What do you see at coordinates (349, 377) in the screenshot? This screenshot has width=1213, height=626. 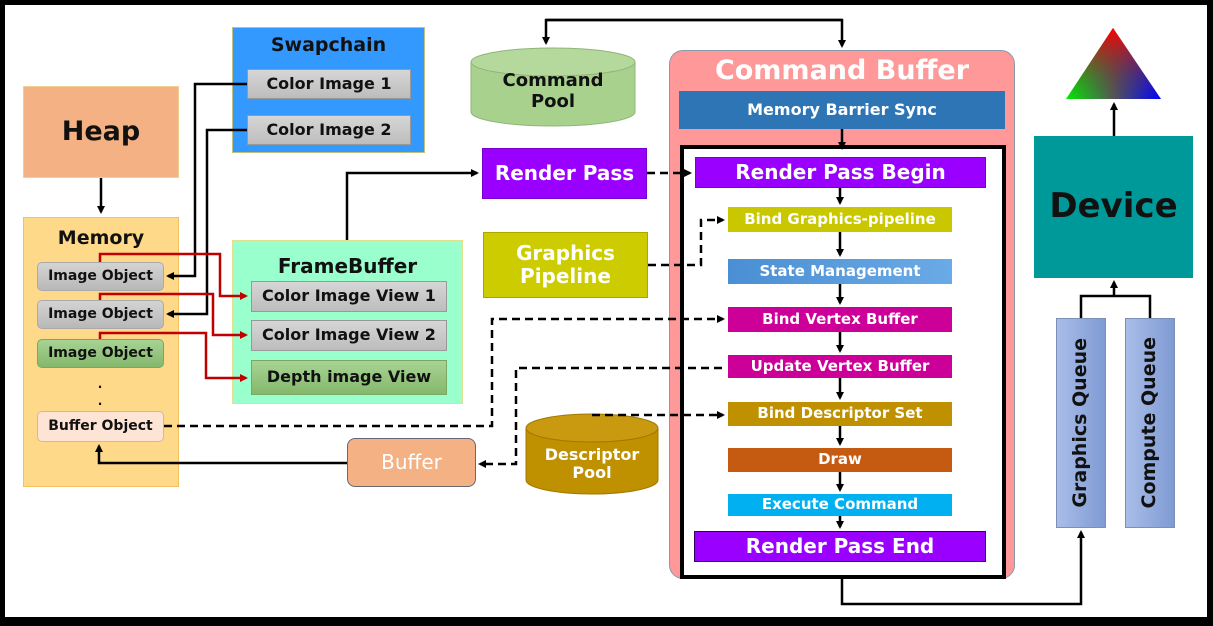 I see `depth-image-view: Depth image View` at bounding box center [349, 377].